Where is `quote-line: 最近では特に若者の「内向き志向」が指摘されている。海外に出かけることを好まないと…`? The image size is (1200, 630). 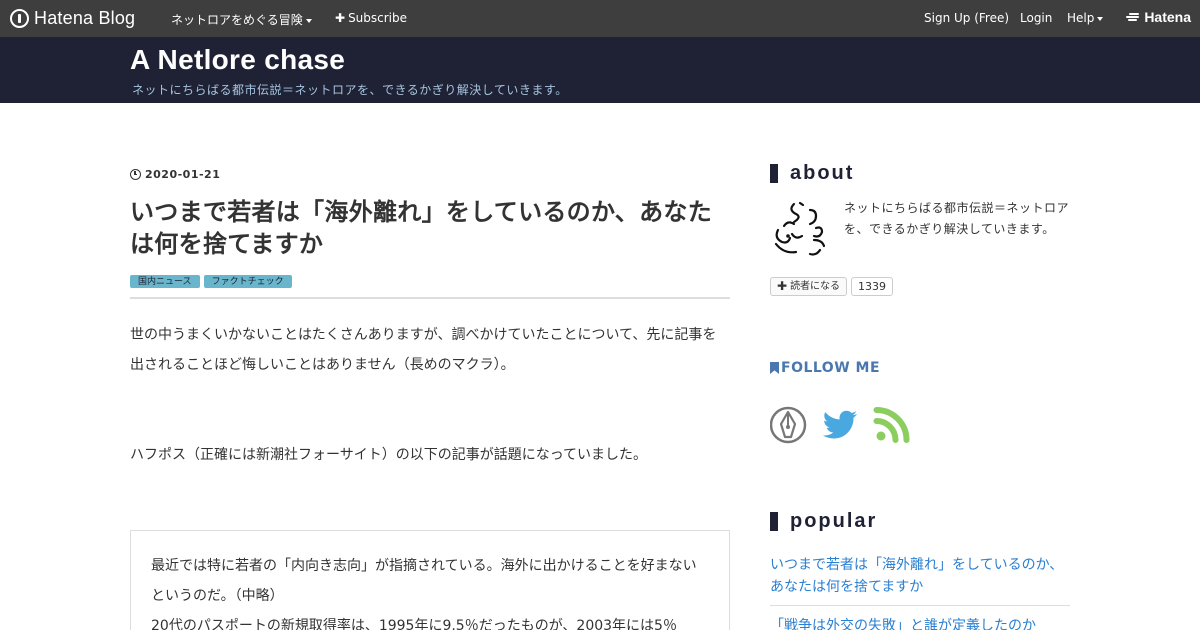
quote-line: 最近では特に若者の「内向き志向」が指摘されている。海外に出かけることを好まないと… is located at coordinates (424, 581).